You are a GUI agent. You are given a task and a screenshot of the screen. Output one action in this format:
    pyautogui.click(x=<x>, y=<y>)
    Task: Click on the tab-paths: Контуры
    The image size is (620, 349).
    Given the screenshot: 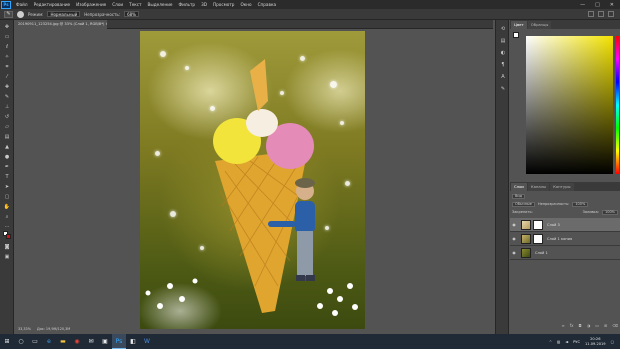 What is the action you would take?
    pyautogui.click(x=562, y=187)
    